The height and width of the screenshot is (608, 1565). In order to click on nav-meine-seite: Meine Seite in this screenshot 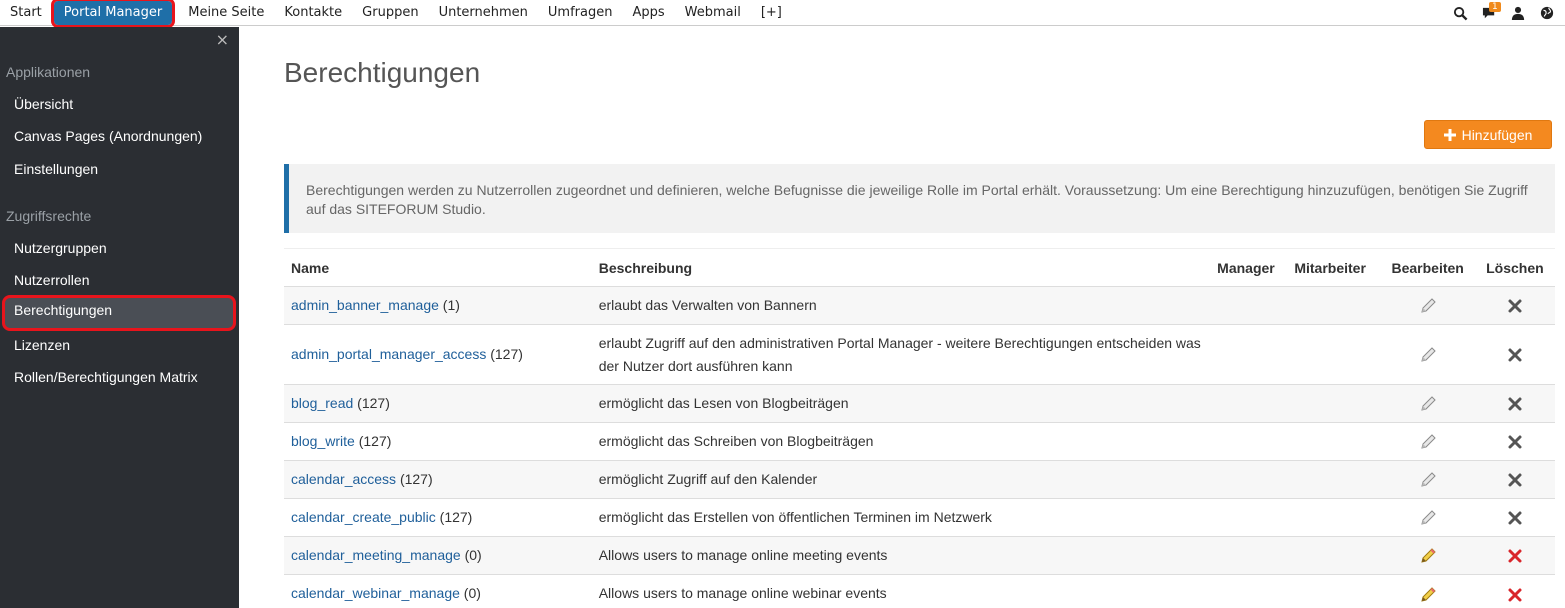, I will do `click(226, 13)`.